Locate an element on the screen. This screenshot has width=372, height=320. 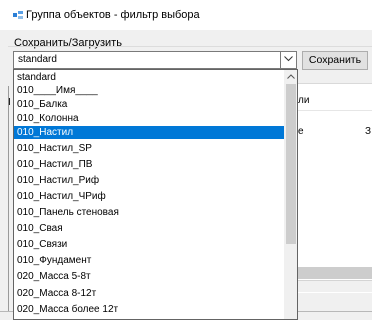
list-item: 010_Настил_Риф is located at coordinates (149, 180).